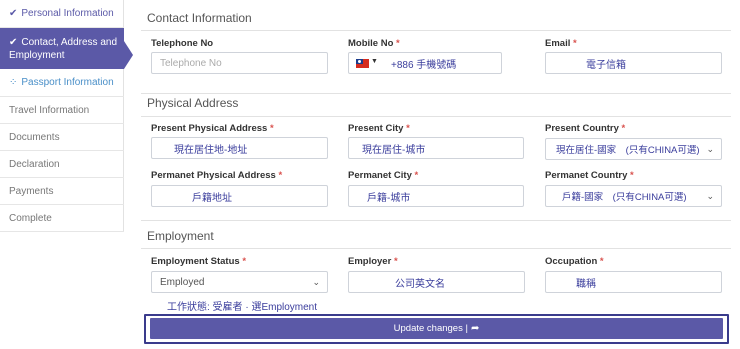 Image resolution: width=740 pixels, height=349 pixels. I want to click on employer-label: Employer *, so click(373, 261).